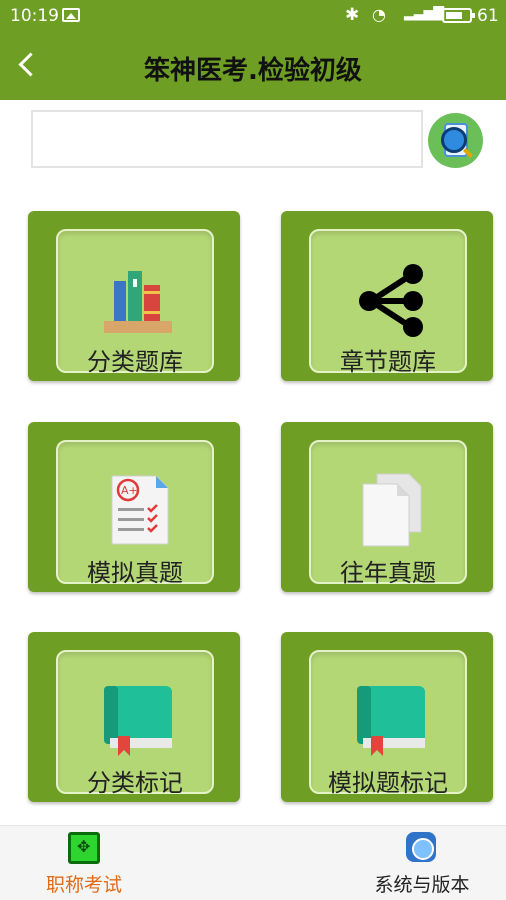 Image resolution: width=506 pixels, height=900 pixels. What do you see at coordinates (422, 863) in the screenshot?
I see `nav-item-system: 系统与版本` at bounding box center [422, 863].